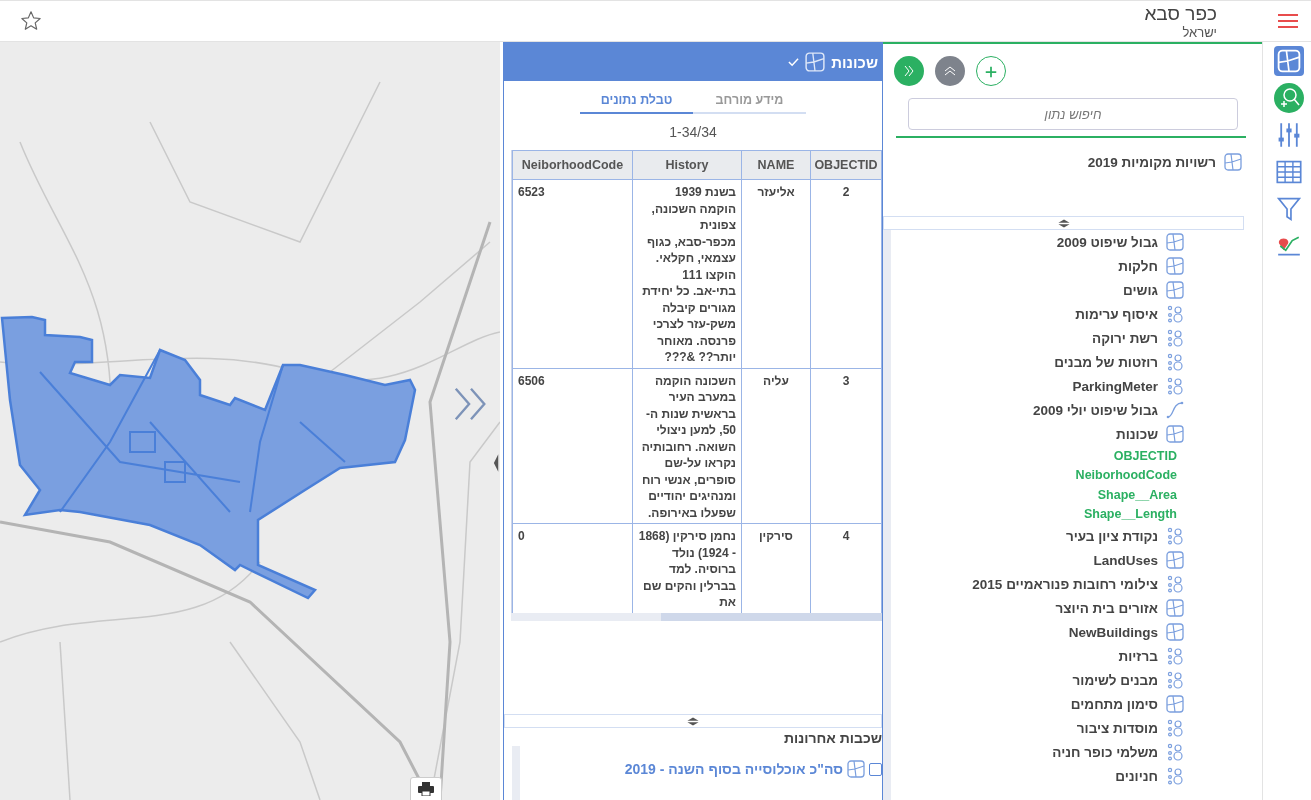  What do you see at coordinates (1106, 608) in the screenshot?
I see `layer-item: אזורים בית היוצר` at bounding box center [1106, 608].